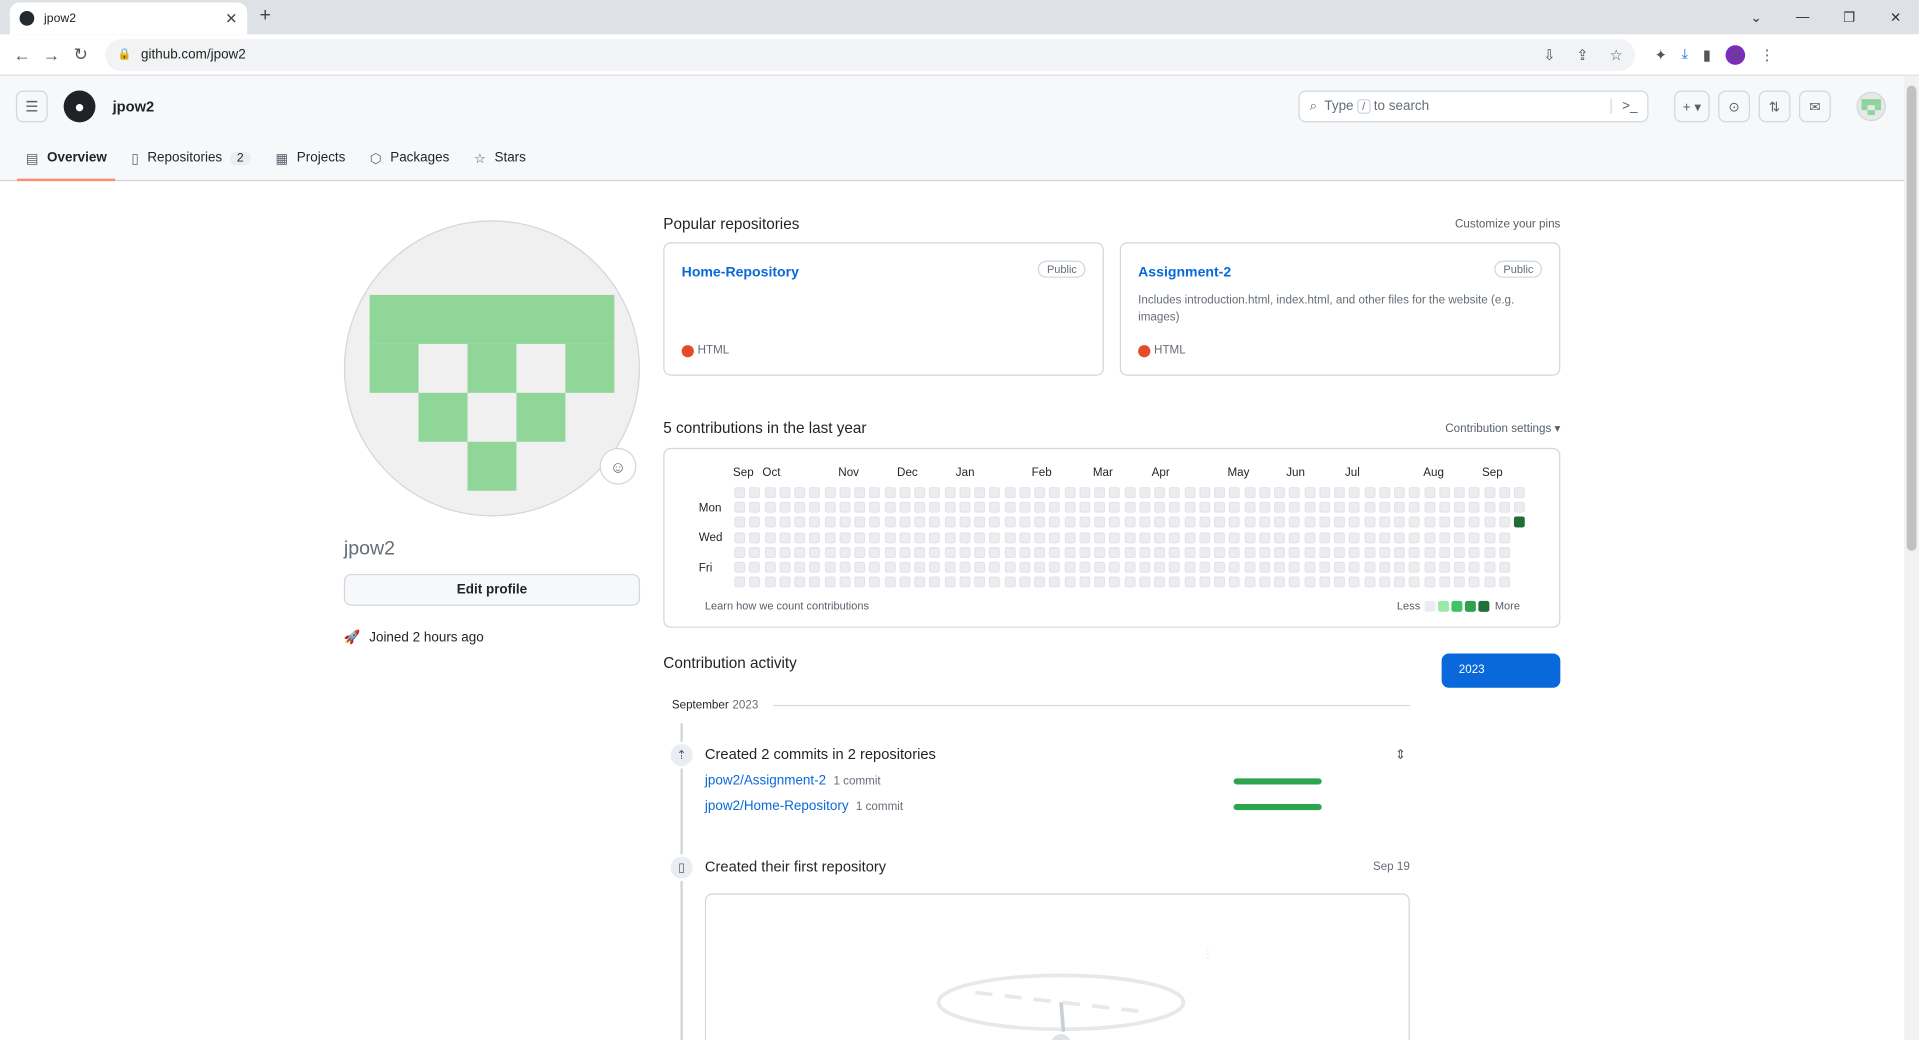 Image resolution: width=1919 pixels, height=1040 pixels. Describe the element at coordinates (1707, 54) in the screenshot. I see `side-panel-icon: ▮` at that location.